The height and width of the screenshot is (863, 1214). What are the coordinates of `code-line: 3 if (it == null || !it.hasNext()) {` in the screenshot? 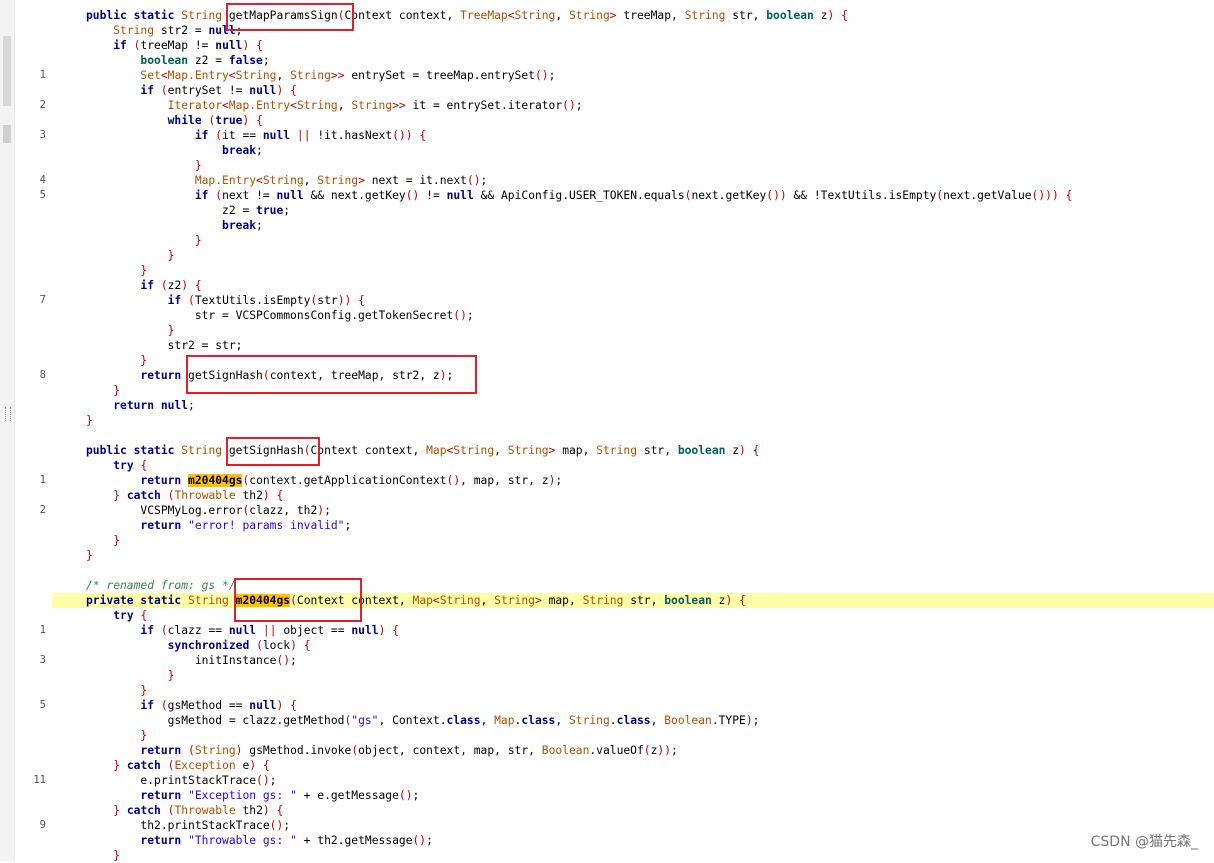 It's located at (233, 135).